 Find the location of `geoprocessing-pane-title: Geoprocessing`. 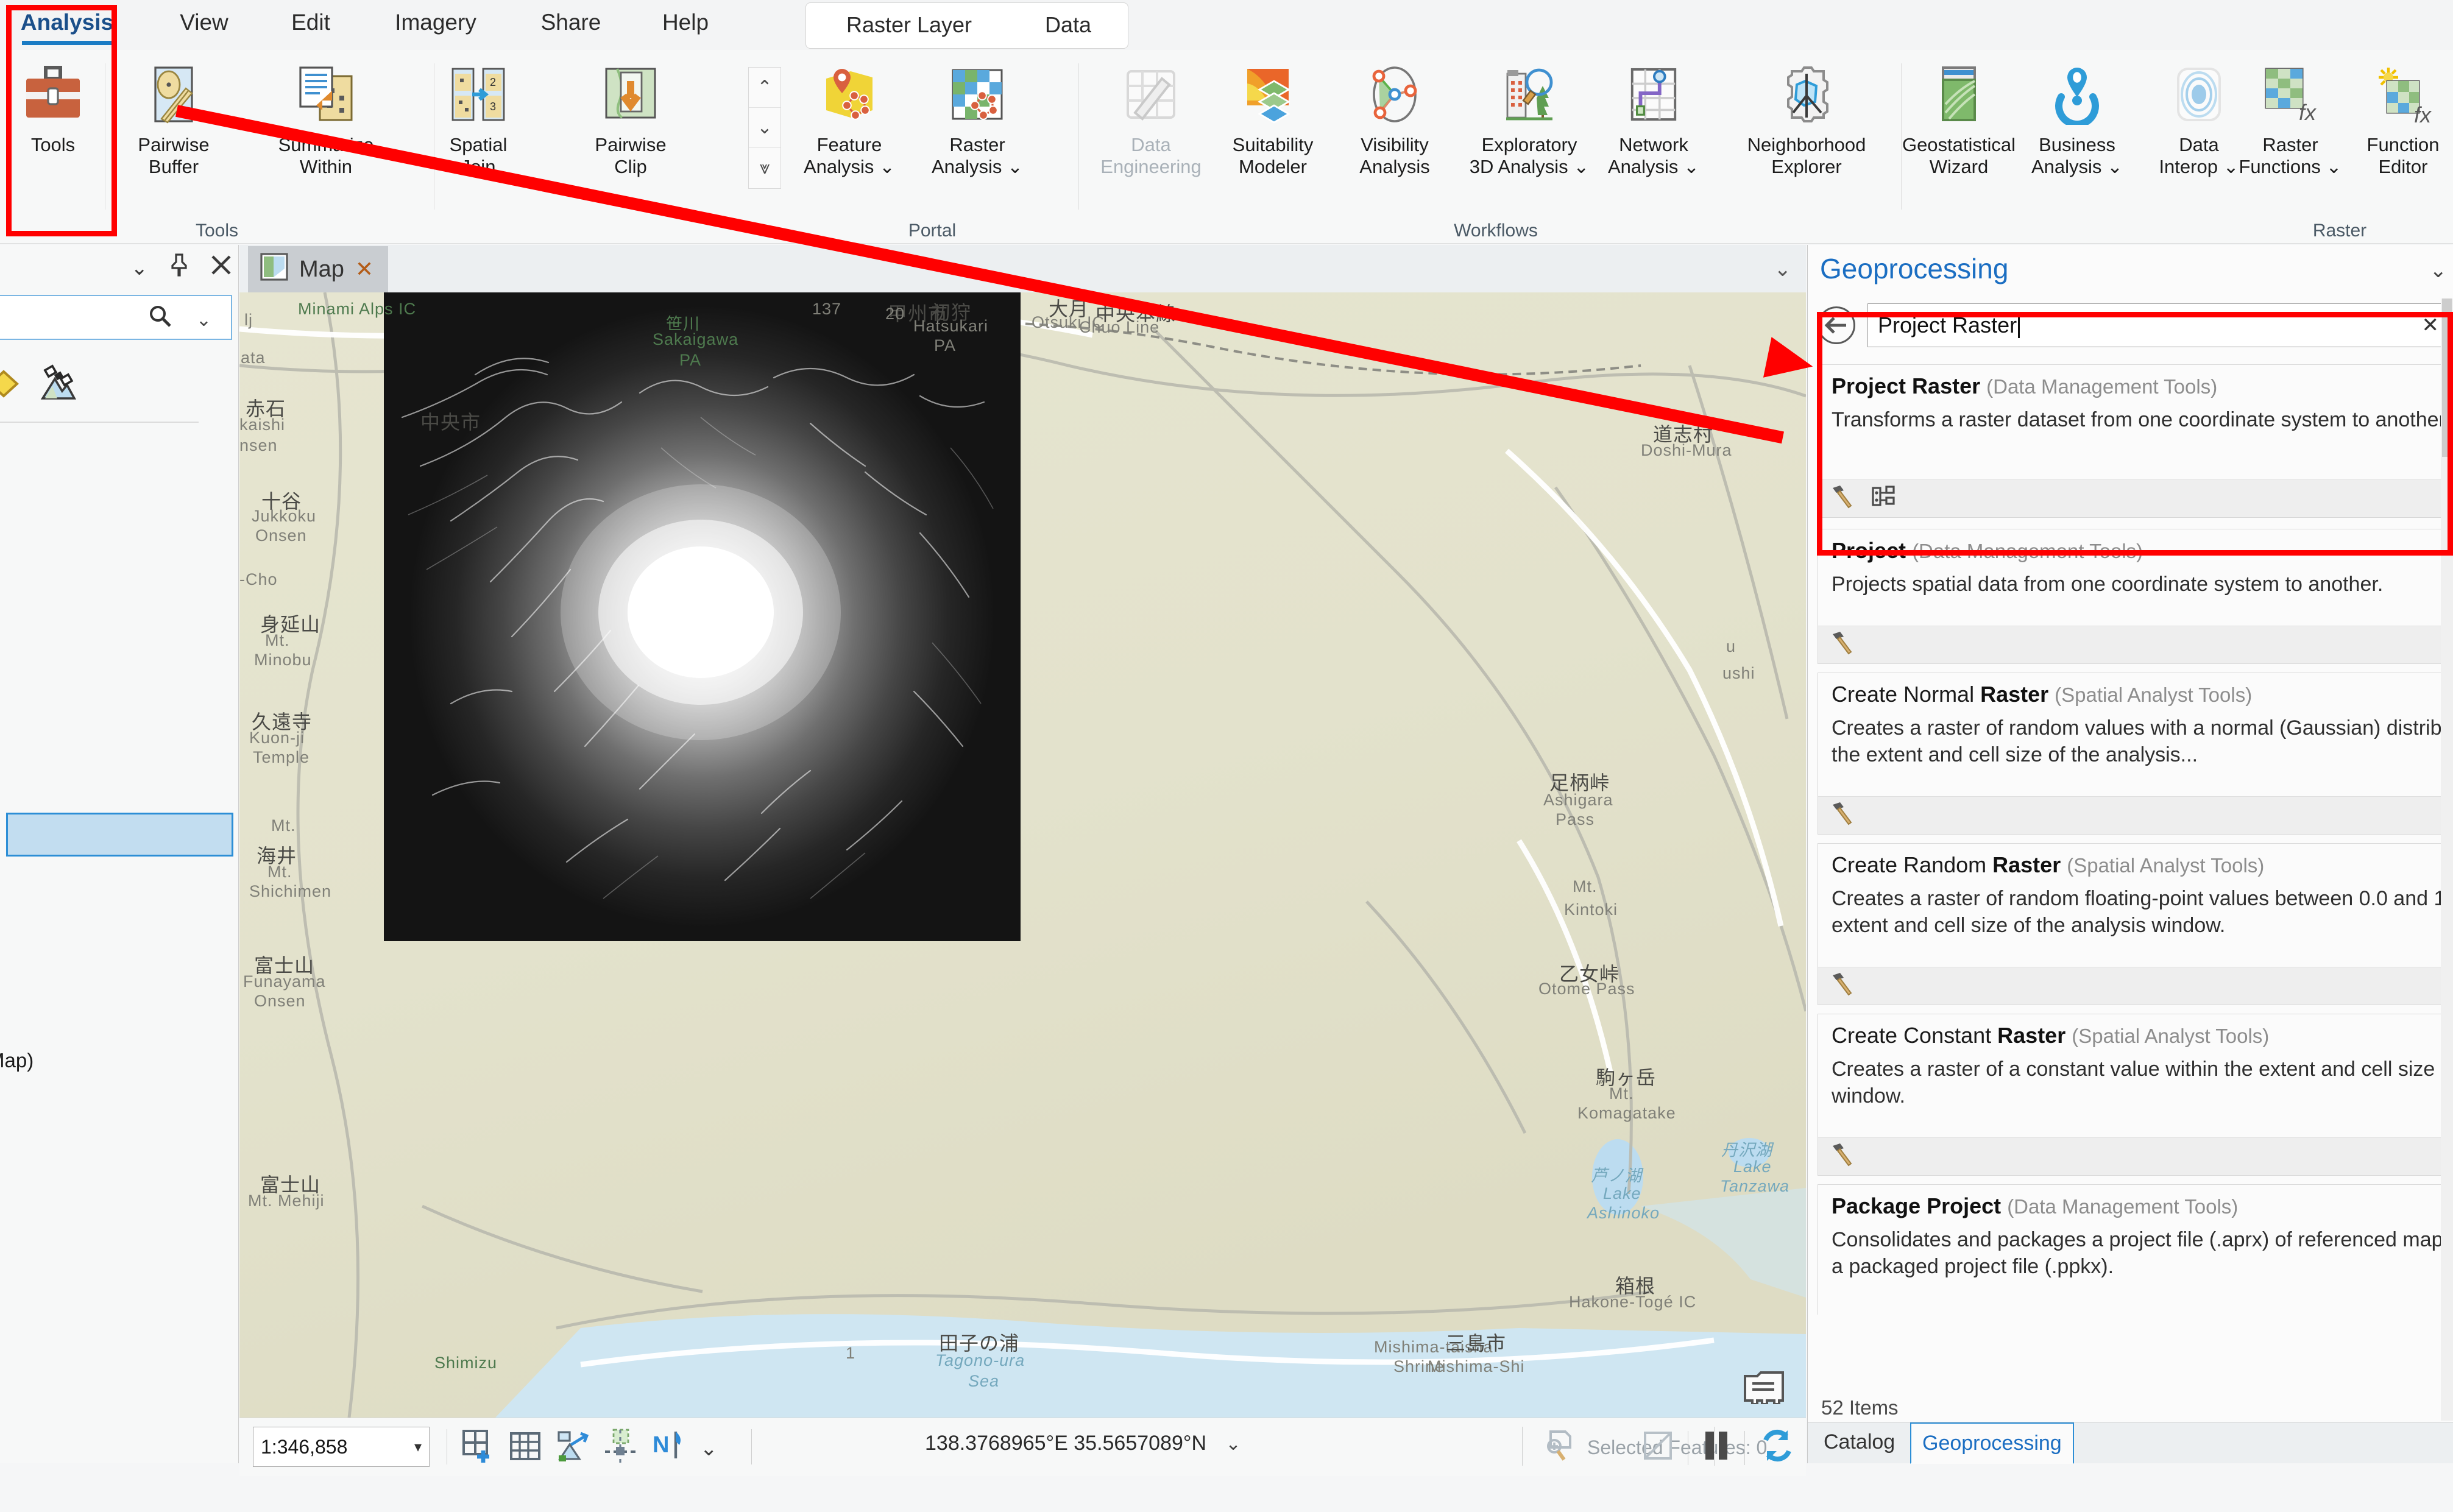

geoprocessing-pane-title: Geoprocessing is located at coordinates (1914, 268).